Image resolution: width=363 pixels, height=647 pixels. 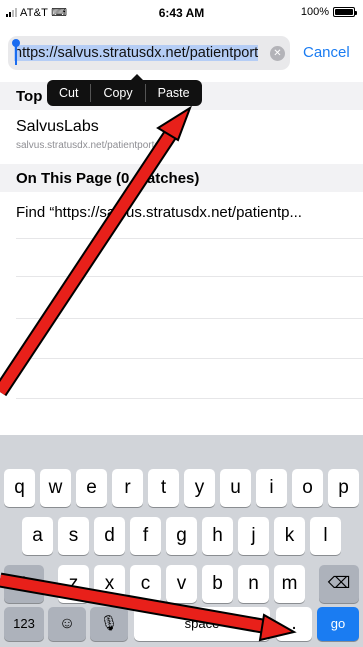 I want to click on period-key: ., so click(x=294, y=624).